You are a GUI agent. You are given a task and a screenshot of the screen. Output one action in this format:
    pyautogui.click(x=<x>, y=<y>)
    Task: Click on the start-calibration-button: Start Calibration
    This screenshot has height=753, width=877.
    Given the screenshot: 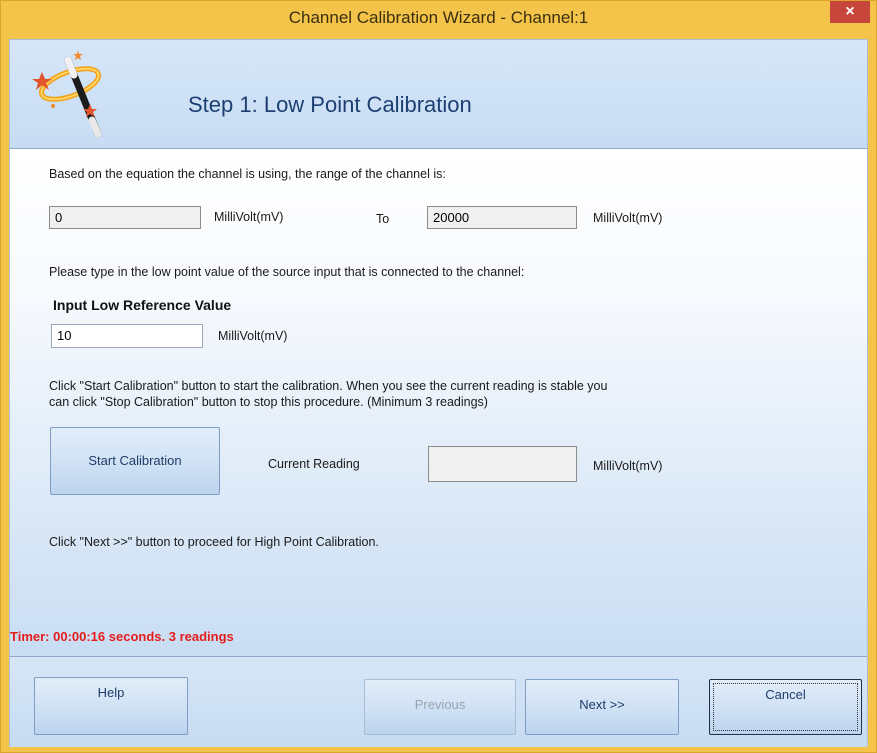 What is the action you would take?
    pyautogui.click(x=135, y=461)
    